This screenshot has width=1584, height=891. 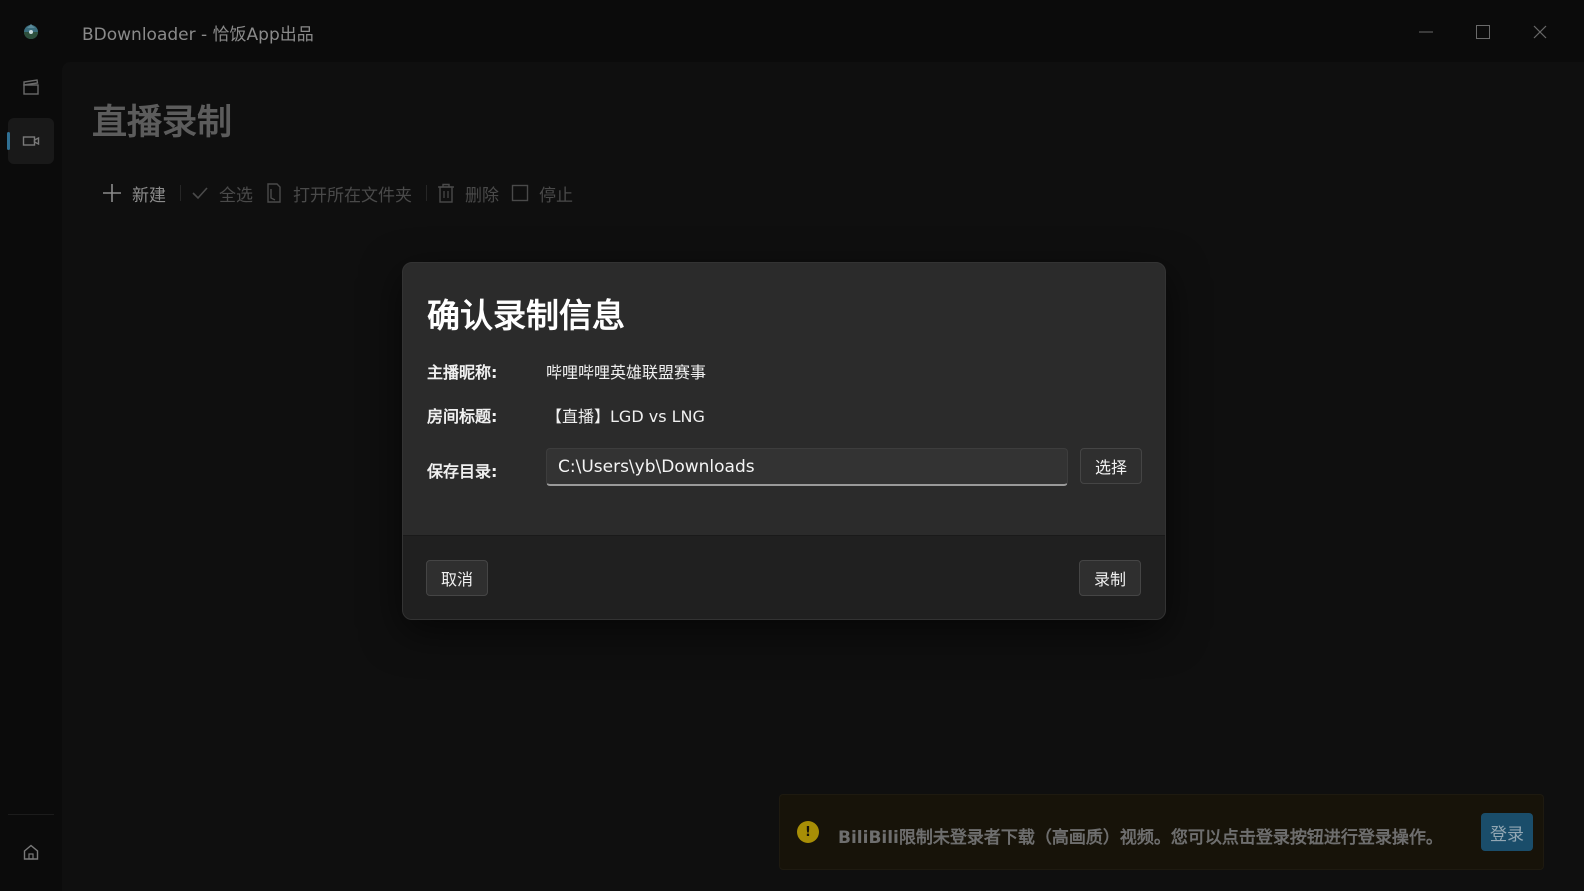 I want to click on warning-icon: !, so click(x=808, y=832).